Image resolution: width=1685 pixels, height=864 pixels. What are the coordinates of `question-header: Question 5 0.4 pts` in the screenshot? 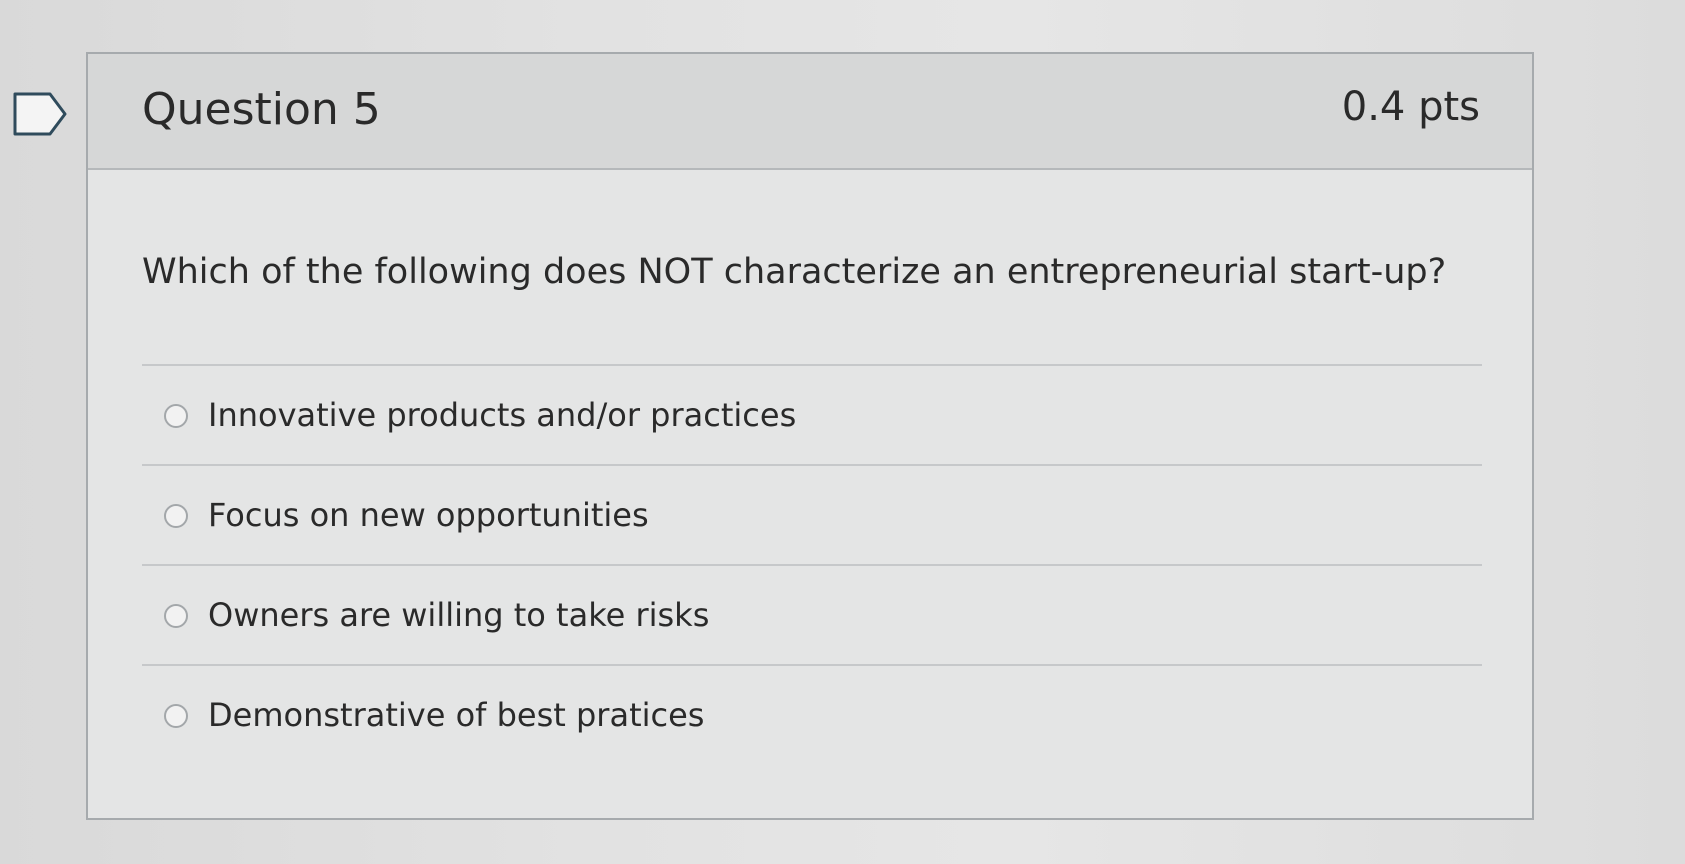 It's located at (810, 112).